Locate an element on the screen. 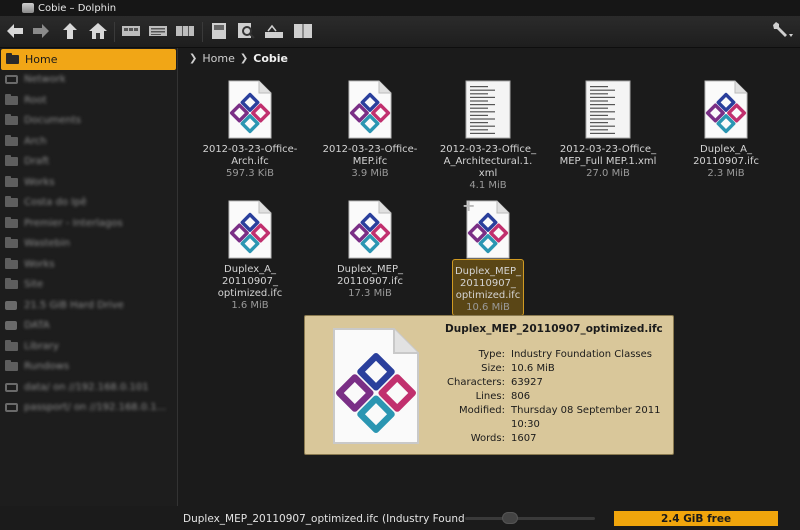 The image size is (800, 530). file-size: 4.1 MiB is located at coordinates (488, 185).